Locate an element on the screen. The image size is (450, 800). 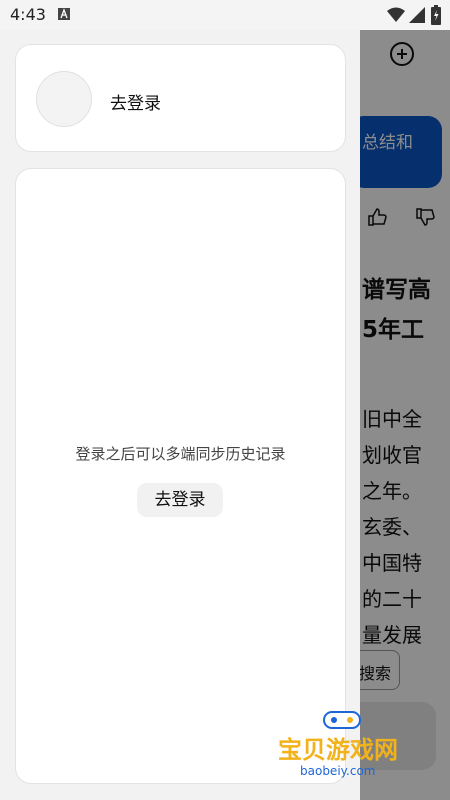
avatar is located at coordinates (64, 99).